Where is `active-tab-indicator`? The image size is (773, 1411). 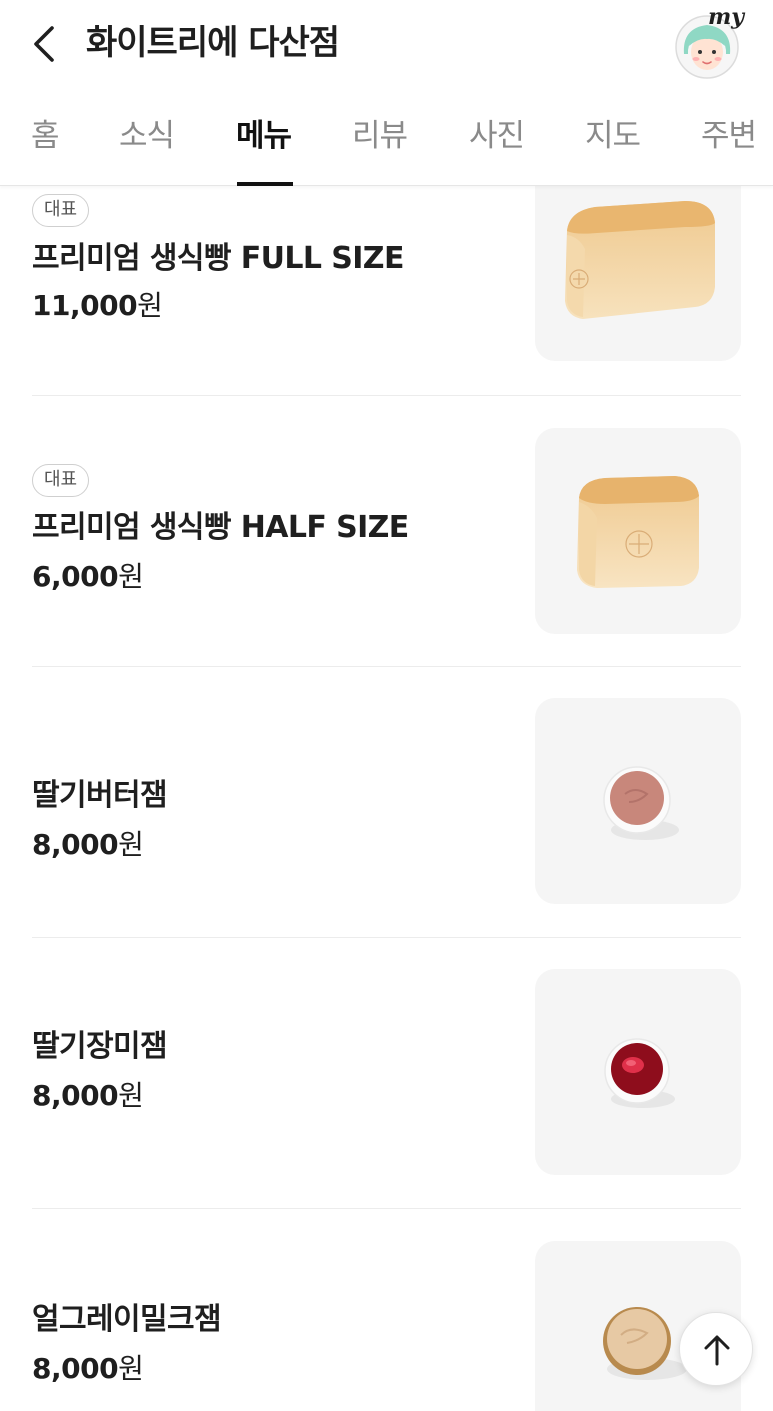 active-tab-indicator is located at coordinates (265, 184).